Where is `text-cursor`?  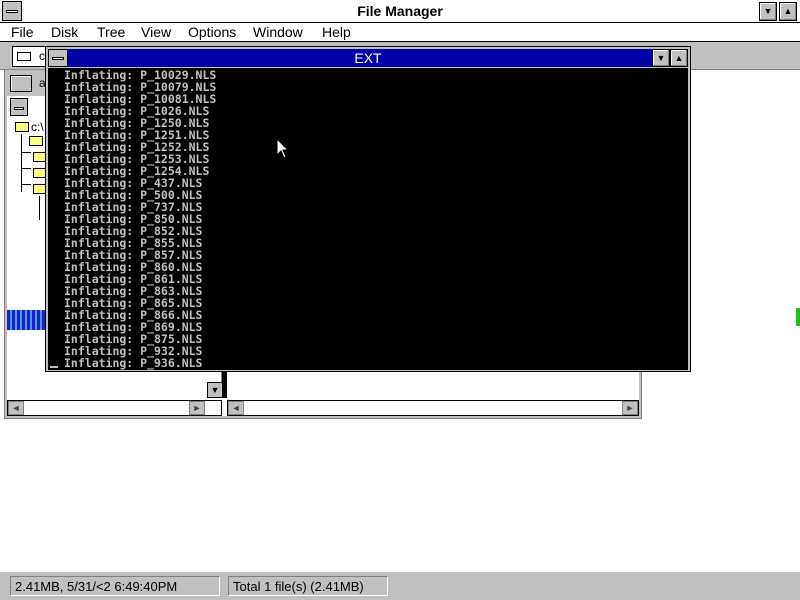
text-cursor is located at coordinates (54, 367).